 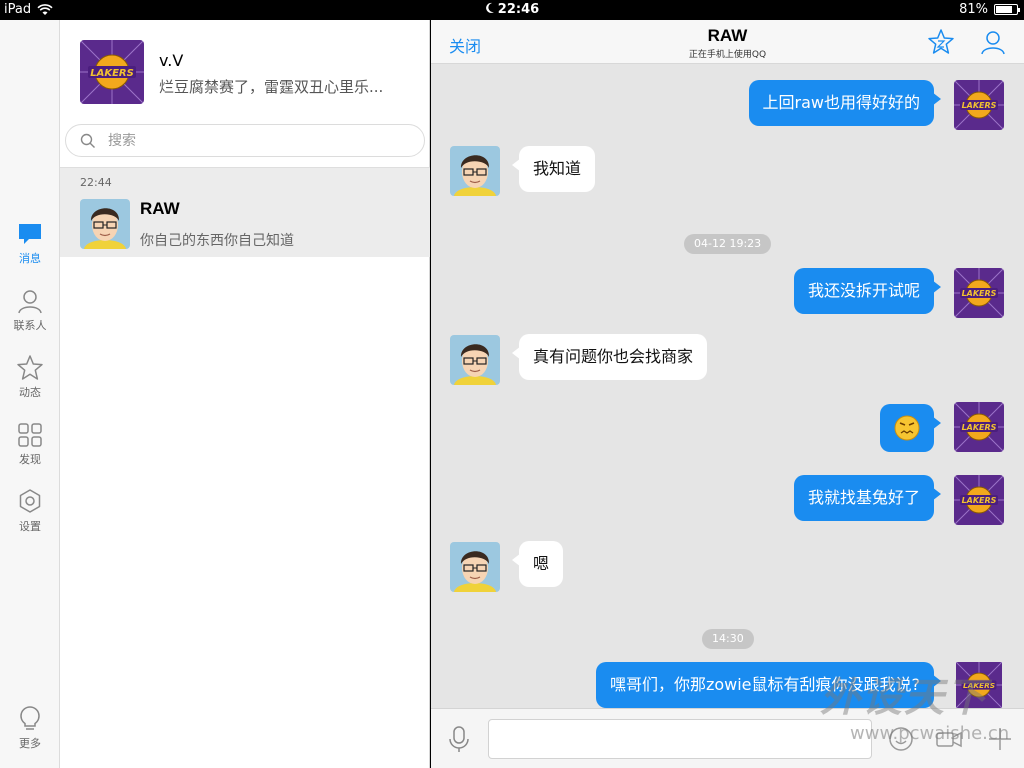 What do you see at coordinates (30, 234) in the screenshot?
I see `message-bubble-icon` at bounding box center [30, 234].